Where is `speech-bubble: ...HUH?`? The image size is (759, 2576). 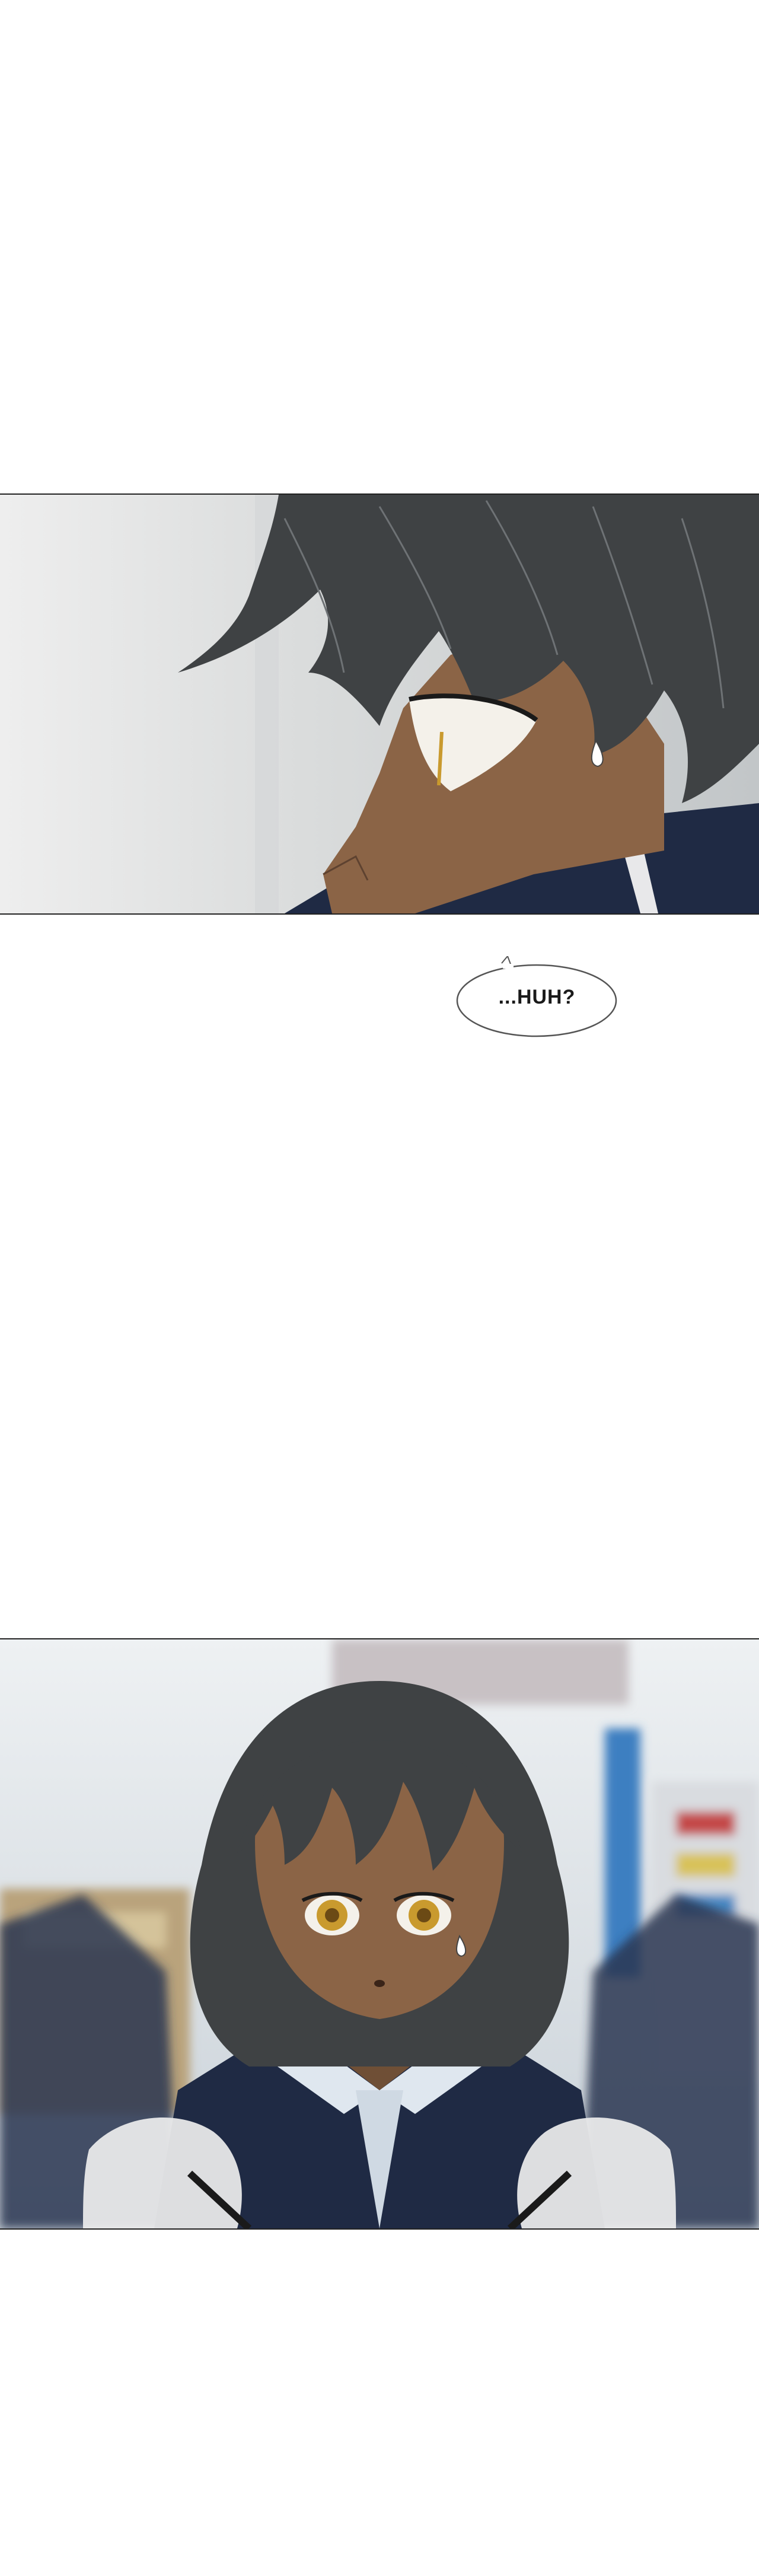
speech-bubble: ...HUH? is located at coordinates (536, 997).